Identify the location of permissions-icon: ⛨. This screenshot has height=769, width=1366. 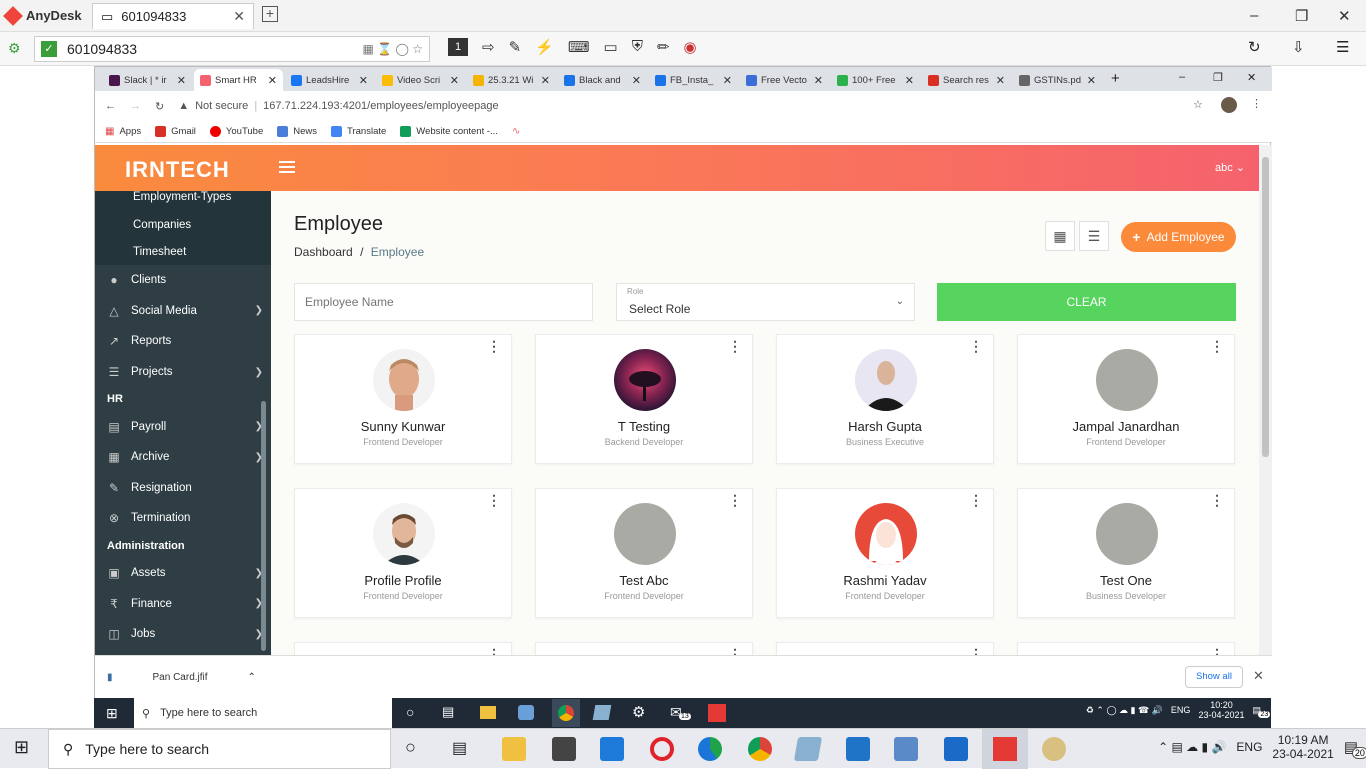
(637, 47).